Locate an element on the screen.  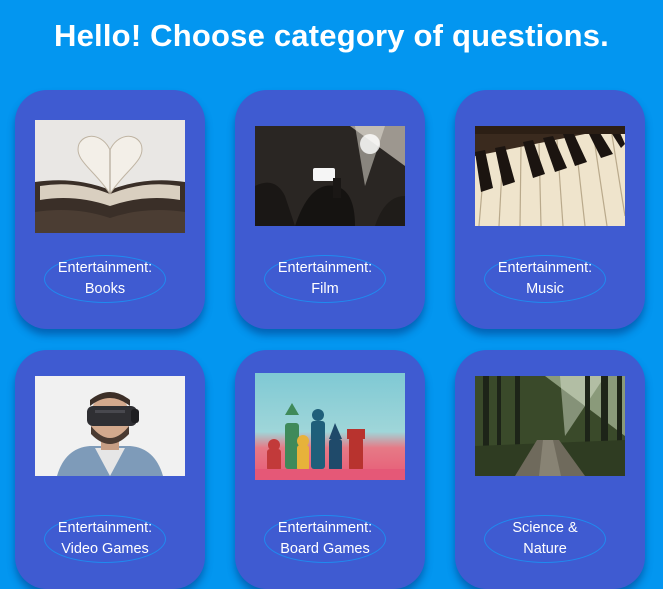
science-nature-image is located at coordinates (550, 426).